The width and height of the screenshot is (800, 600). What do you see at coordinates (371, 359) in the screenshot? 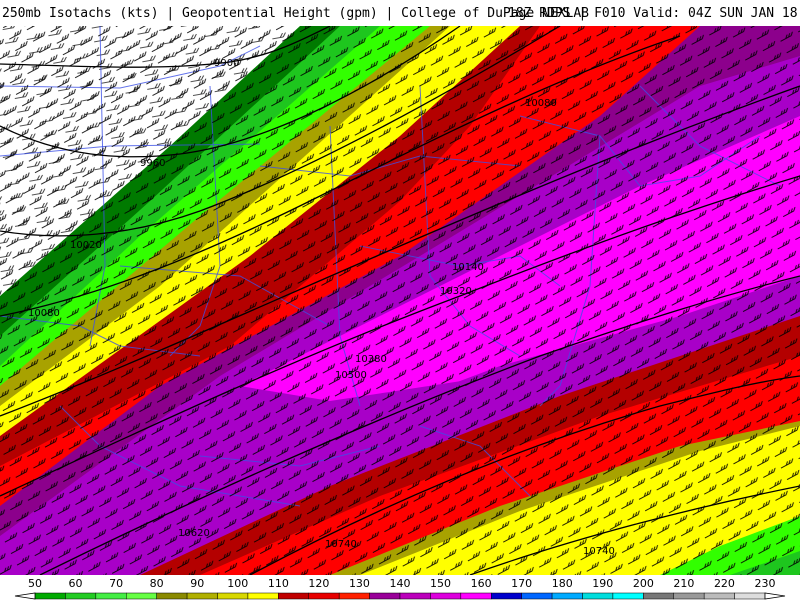
I see `contour-label-7: 10380` at bounding box center [371, 359].